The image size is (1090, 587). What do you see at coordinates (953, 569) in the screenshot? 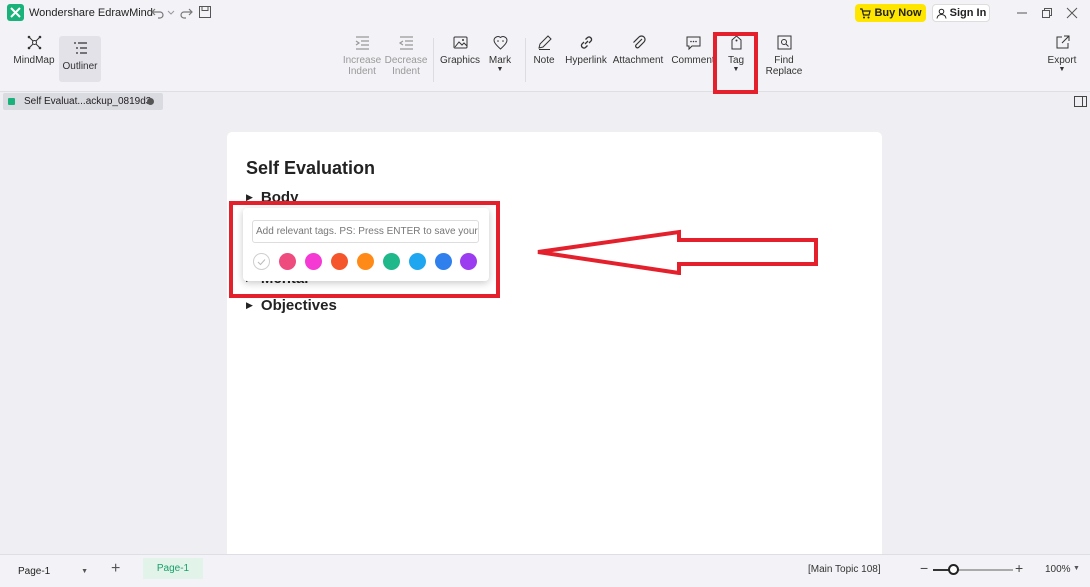
I see `zoom-slider-handle` at bounding box center [953, 569].